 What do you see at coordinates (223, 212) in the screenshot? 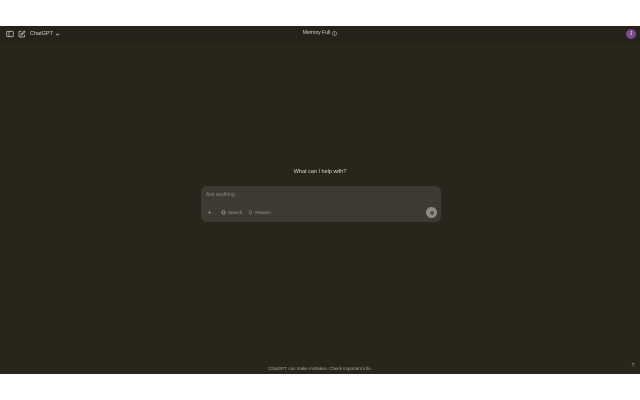
I see `globe-icon` at bounding box center [223, 212].